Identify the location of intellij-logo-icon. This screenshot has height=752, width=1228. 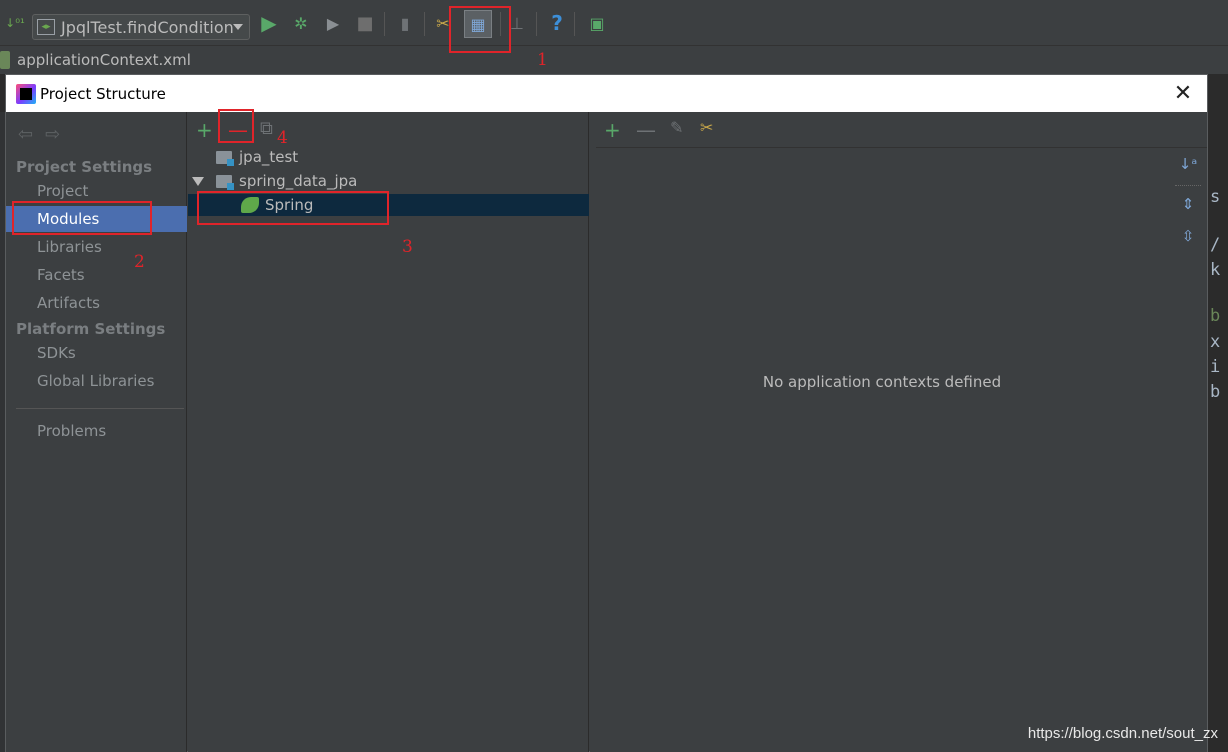
(26, 94).